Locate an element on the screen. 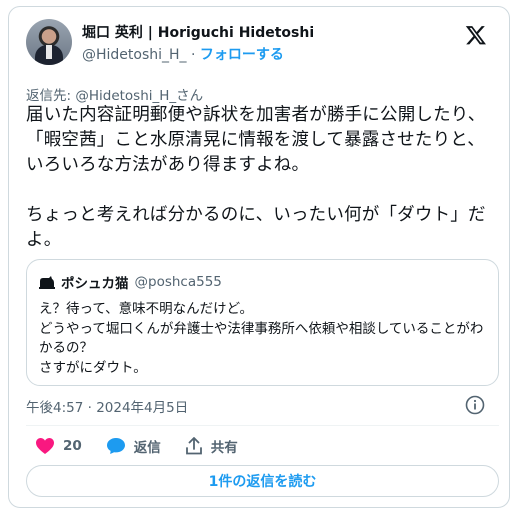 Image resolution: width=517 pixels, height=517 pixels. like-count: 20 is located at coordinates (72, 446).